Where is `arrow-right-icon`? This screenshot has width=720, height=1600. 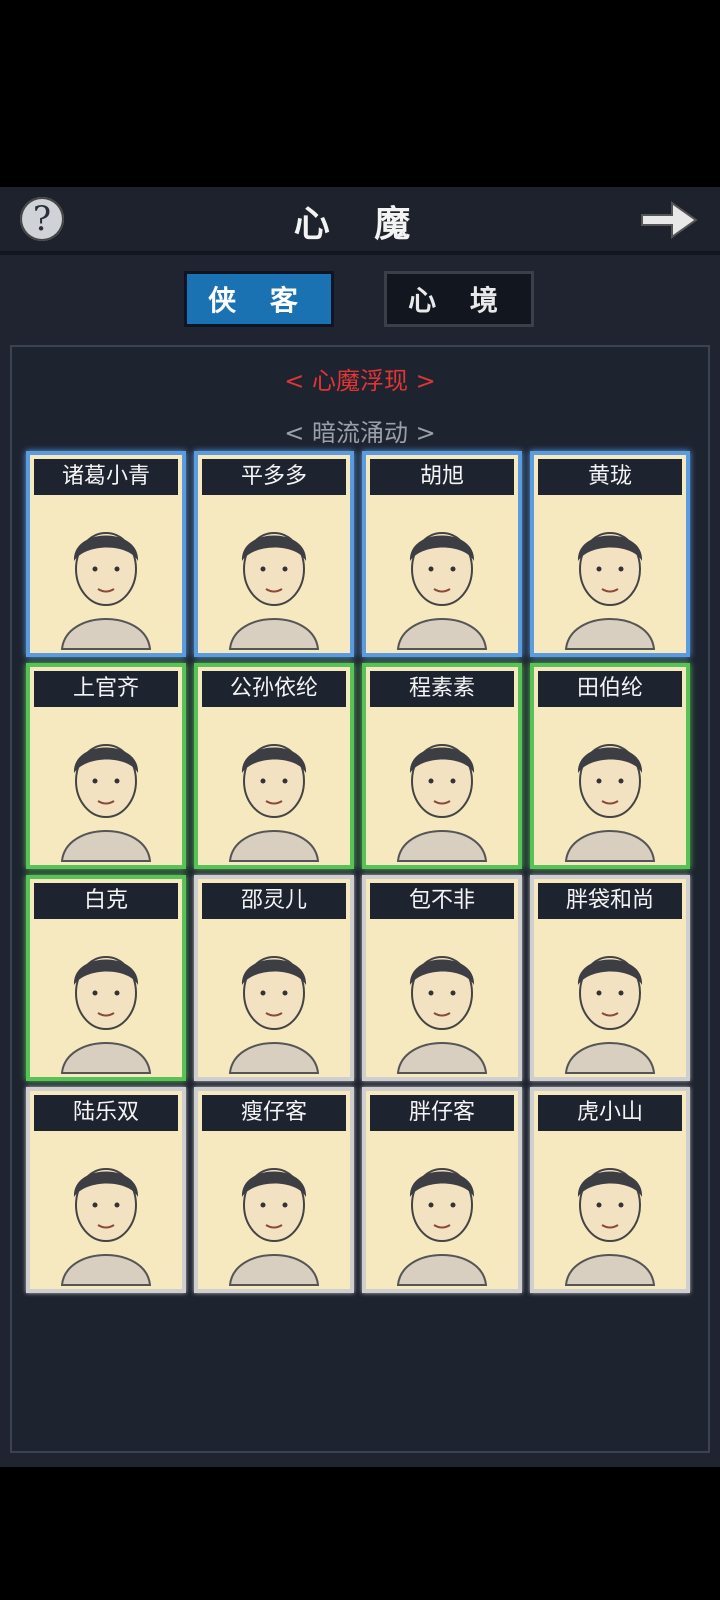
arrow-right-icon is located at coordinates (668, 220).